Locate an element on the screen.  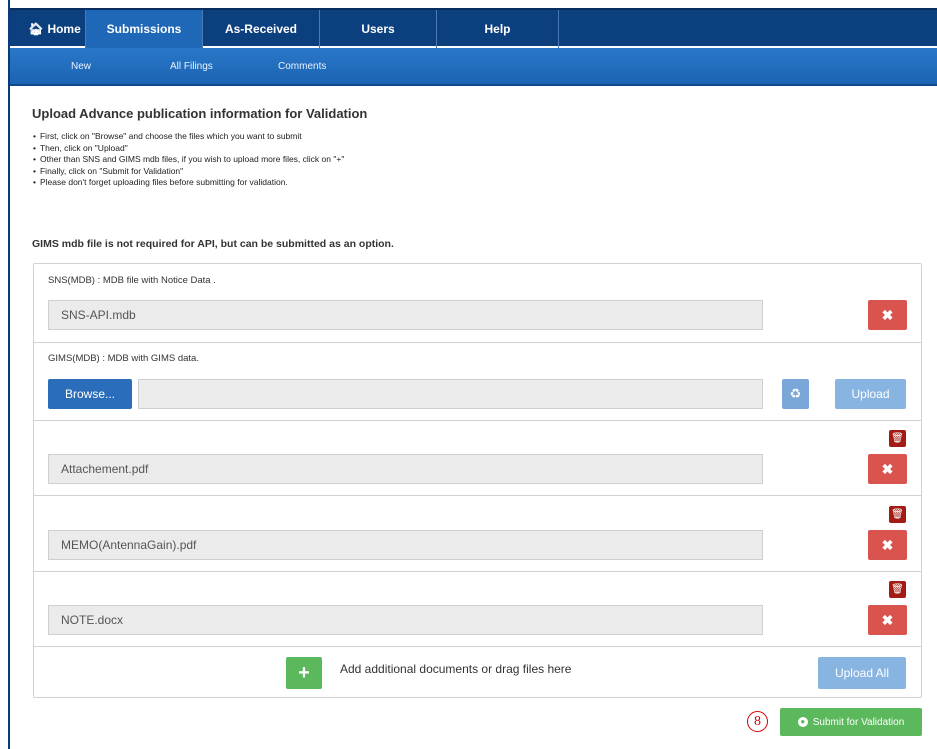
tab-users: Users is located at coordinates (378, 29).